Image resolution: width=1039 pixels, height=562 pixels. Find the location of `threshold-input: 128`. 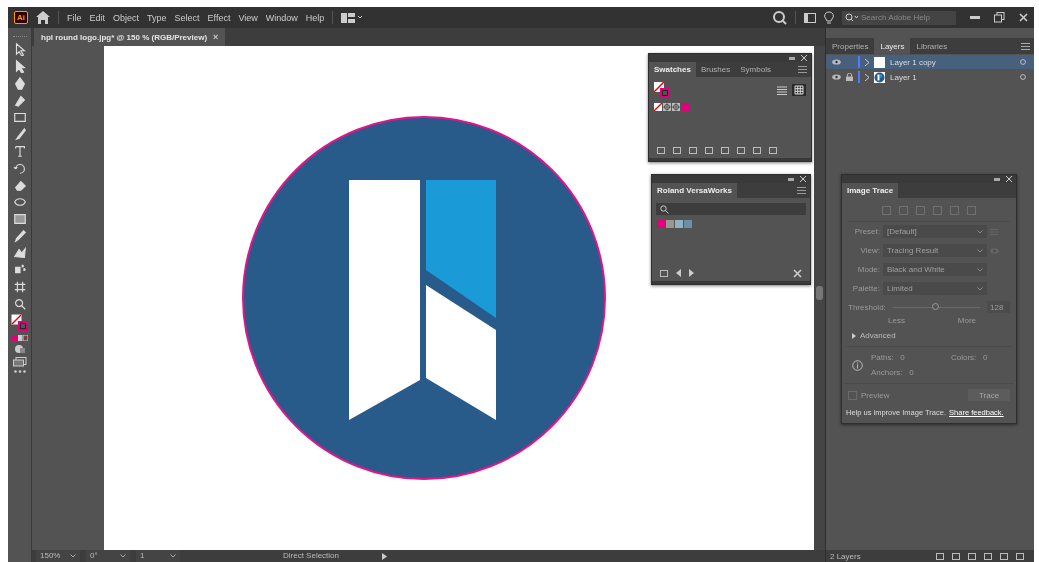

threshold-input: 128 is located at coordinates (998, 307).